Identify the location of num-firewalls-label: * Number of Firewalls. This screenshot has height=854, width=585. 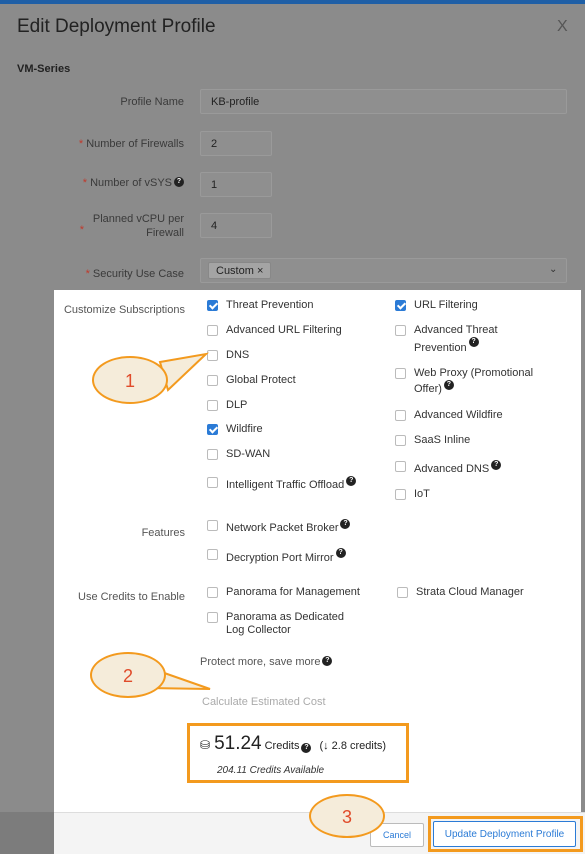
(131, 144).